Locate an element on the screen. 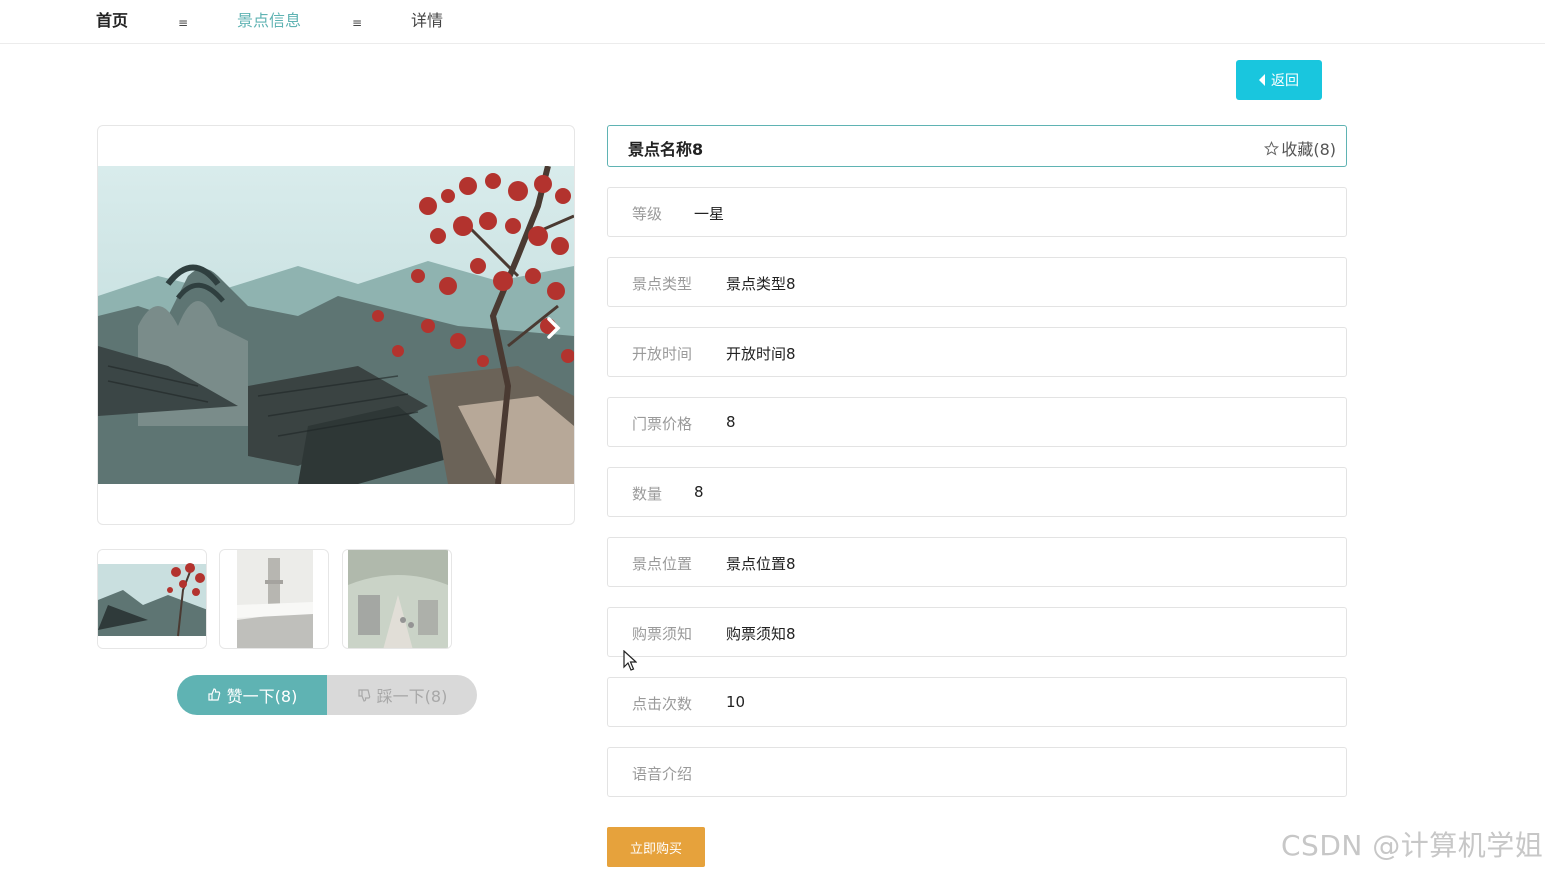  field-value: 景点位置8 is located at coordinates (761, 564).